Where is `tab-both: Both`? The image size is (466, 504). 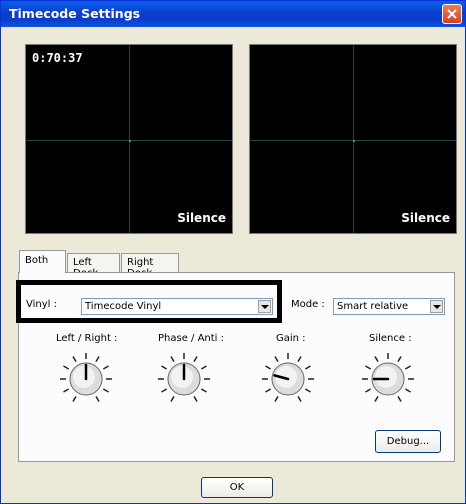
tab-both: Both is located at coordinates (42, 261).